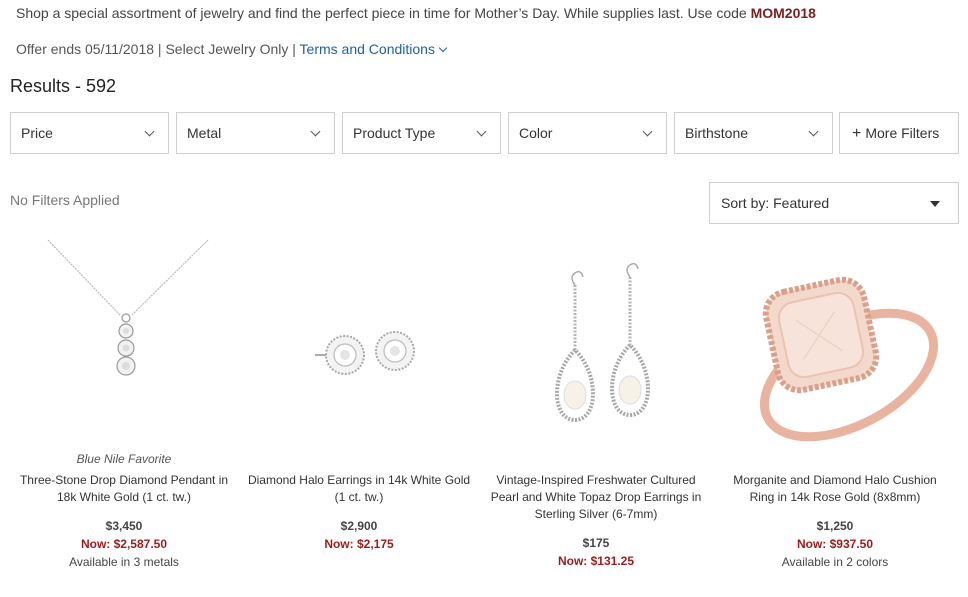 The width and height of the screenshot is (968, 597). What do you see at coordinates (834, 203) in the screenshot?
I see `sort-dropdown: Sort by: Featured` at bounding box center [834, 203].